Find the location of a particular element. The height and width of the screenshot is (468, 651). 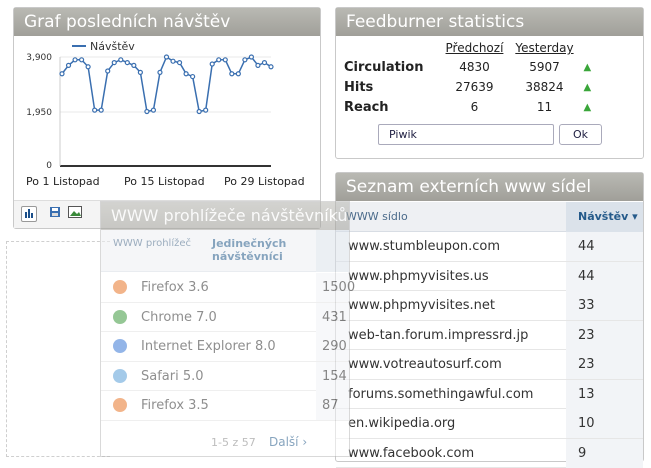

row-label: Circulation is located at coordinates (389, 67).